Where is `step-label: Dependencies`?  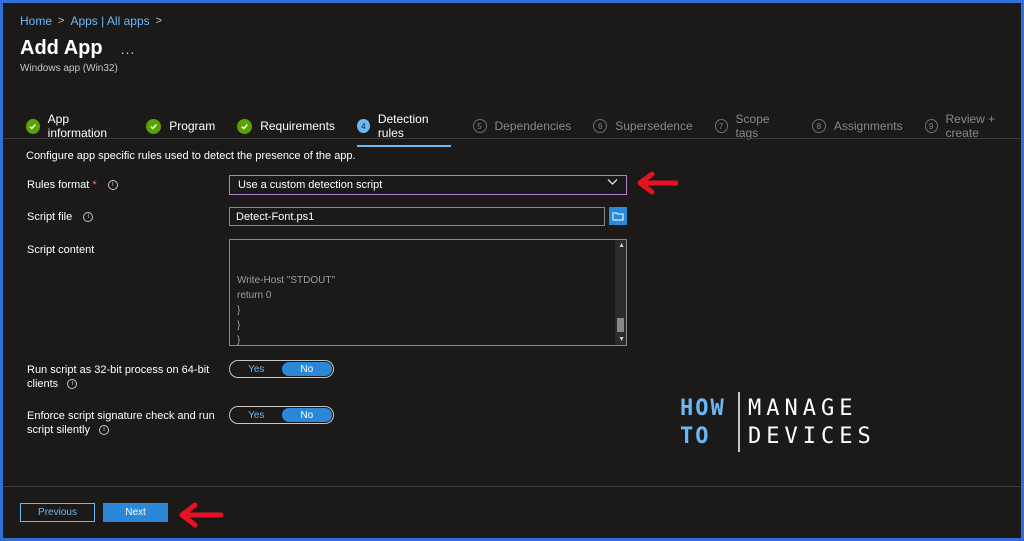
step-label: Dependencies is located at coordinates (533, 126).